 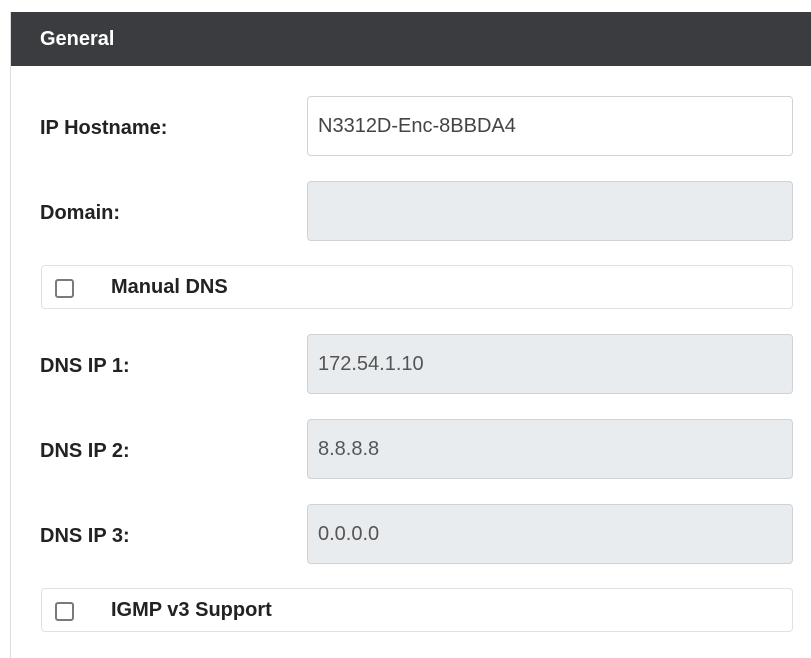 What do you see at coordinates (191, 610) in the screenshot?
I see `igmp-v3-label: IGMP v3 Support` at bounding box center [191, 610].